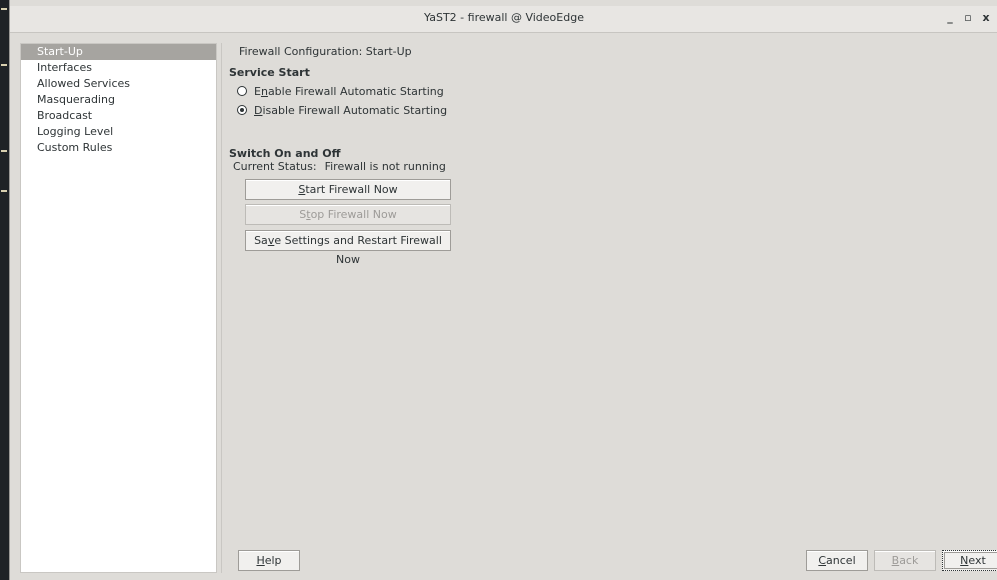  I want to click on status-label: Current Status:, so click(275, 166).